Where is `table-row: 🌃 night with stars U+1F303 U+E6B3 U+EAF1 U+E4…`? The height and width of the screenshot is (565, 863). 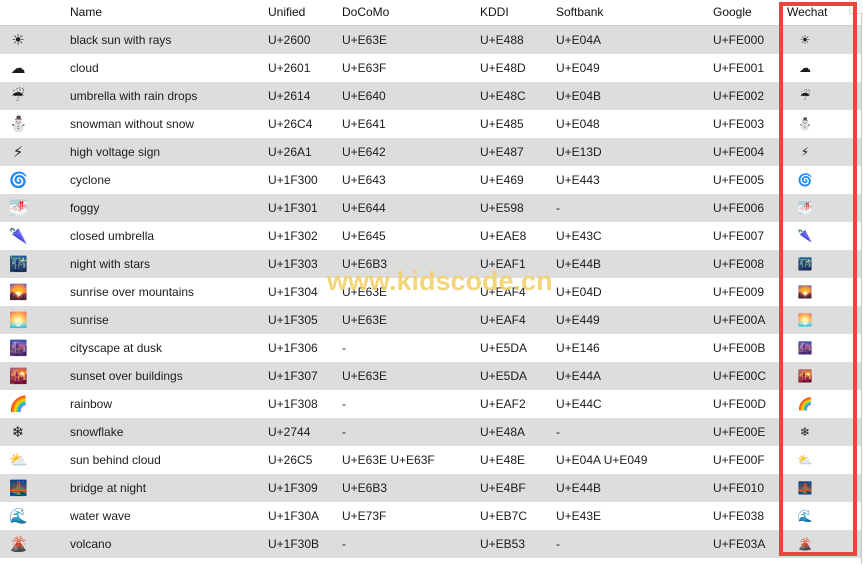 table-row: 🌃 night with stars U+1F303 U+E6B3 U+EAF1 U+E4… is located at coordinates (431, 263).